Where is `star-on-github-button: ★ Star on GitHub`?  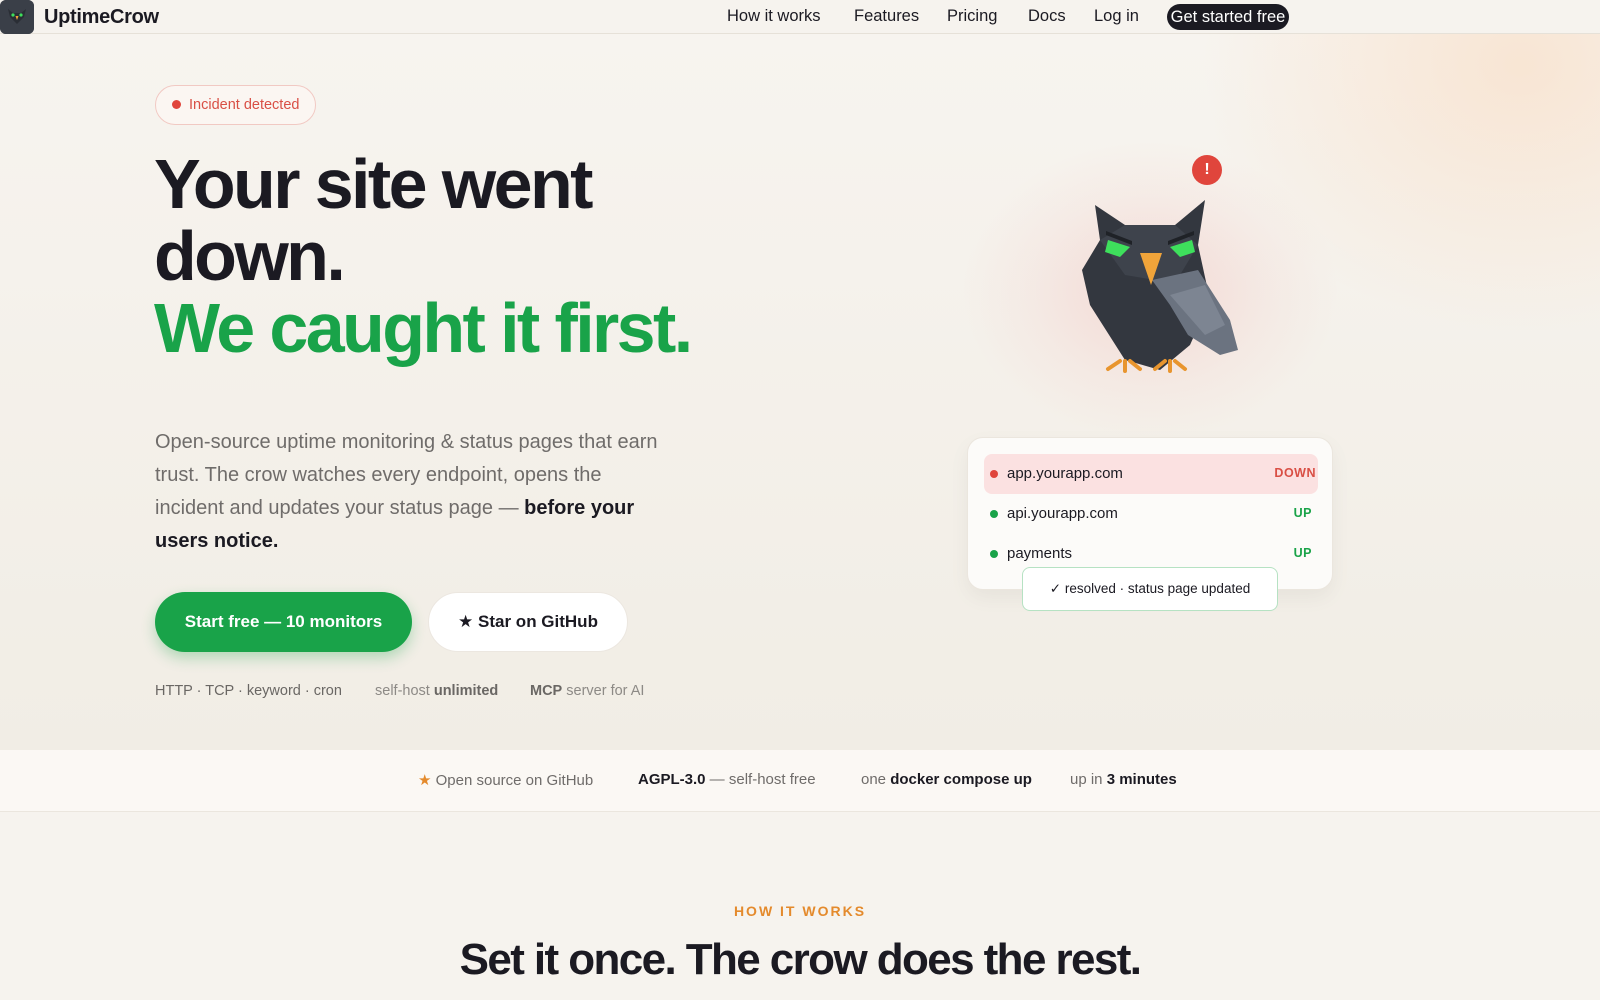
star-on-github-button: ★ Star on GitHub is located at coordinates (528, 622).